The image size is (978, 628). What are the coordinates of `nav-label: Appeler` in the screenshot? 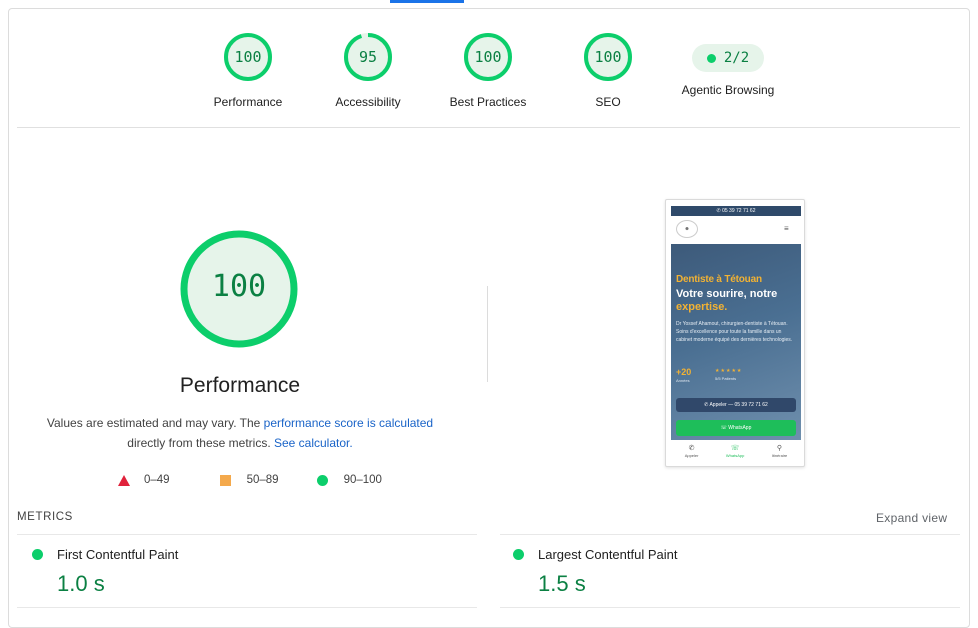 It's located at (691, 455).